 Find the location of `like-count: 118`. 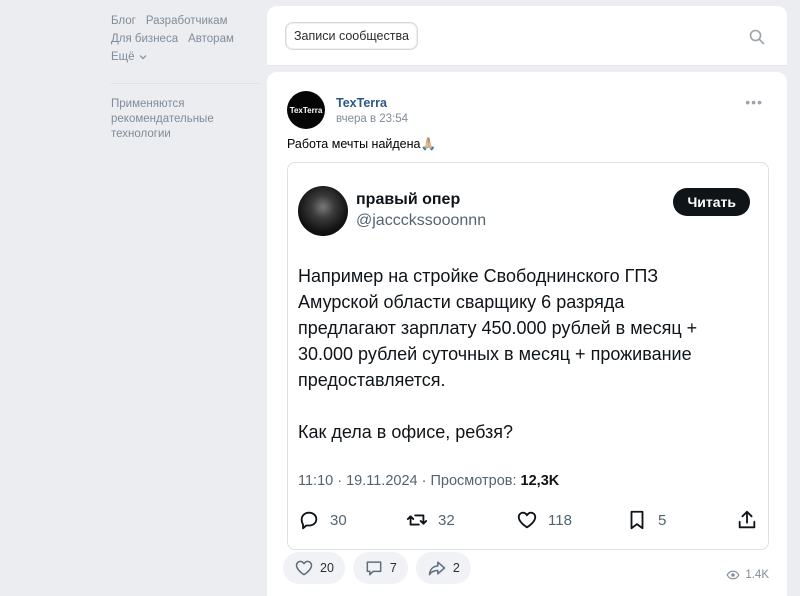

like-count: 118 is located at coordinates (560, 520).